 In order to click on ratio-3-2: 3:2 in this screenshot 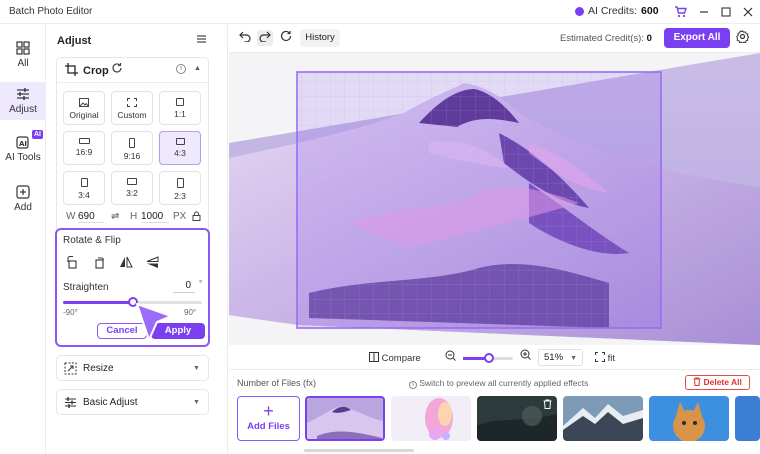, I will do `click(132, 188)`.